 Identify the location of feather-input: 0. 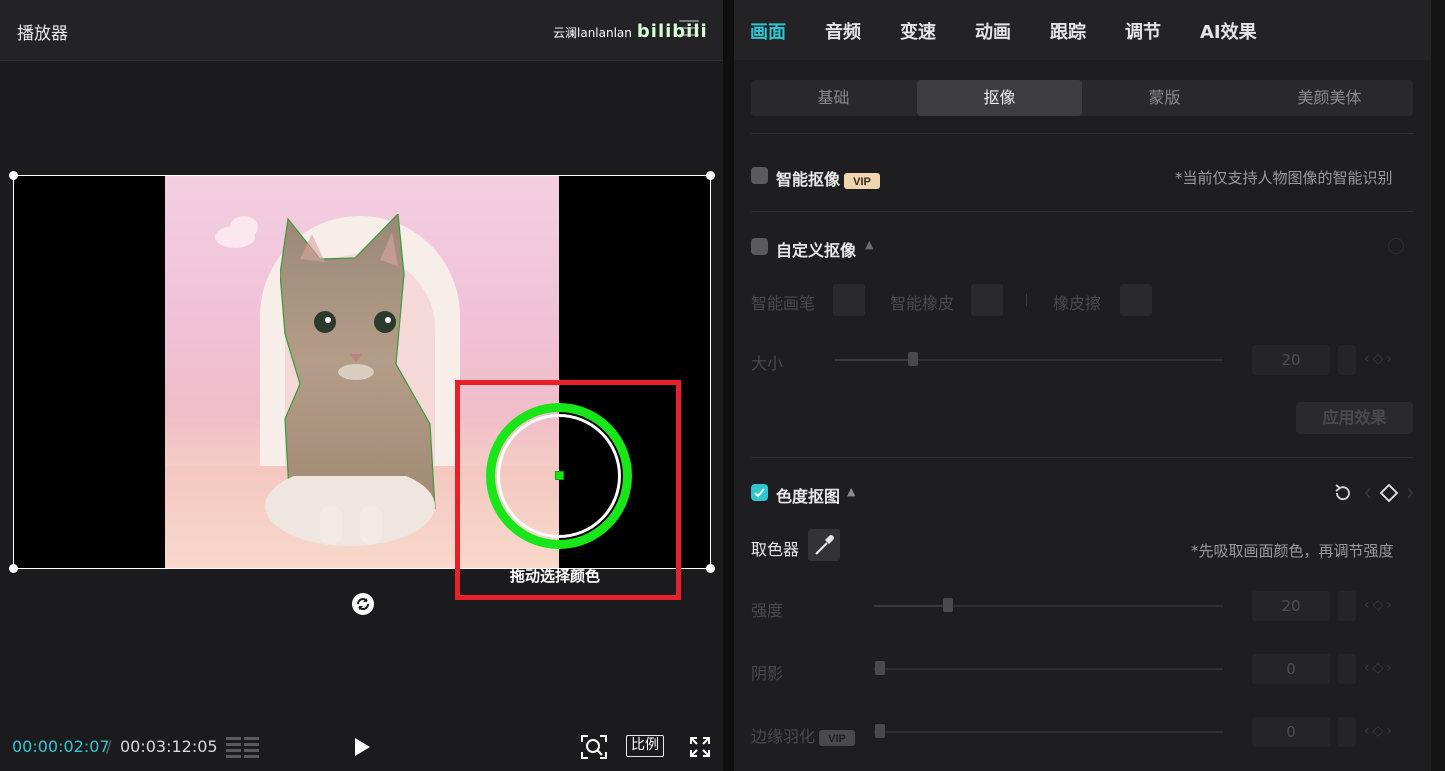
(1291, 732).